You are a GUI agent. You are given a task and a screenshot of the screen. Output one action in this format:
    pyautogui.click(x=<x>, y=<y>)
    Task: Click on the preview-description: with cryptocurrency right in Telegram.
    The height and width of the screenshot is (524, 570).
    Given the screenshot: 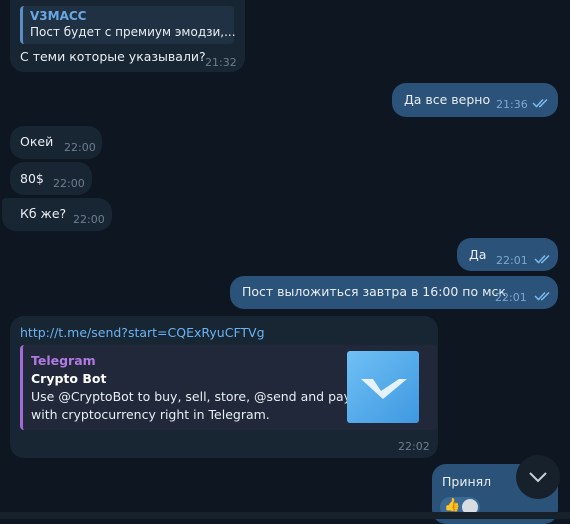 What is the action you would take?
    pyautogui.click(x=150, y=414)
    